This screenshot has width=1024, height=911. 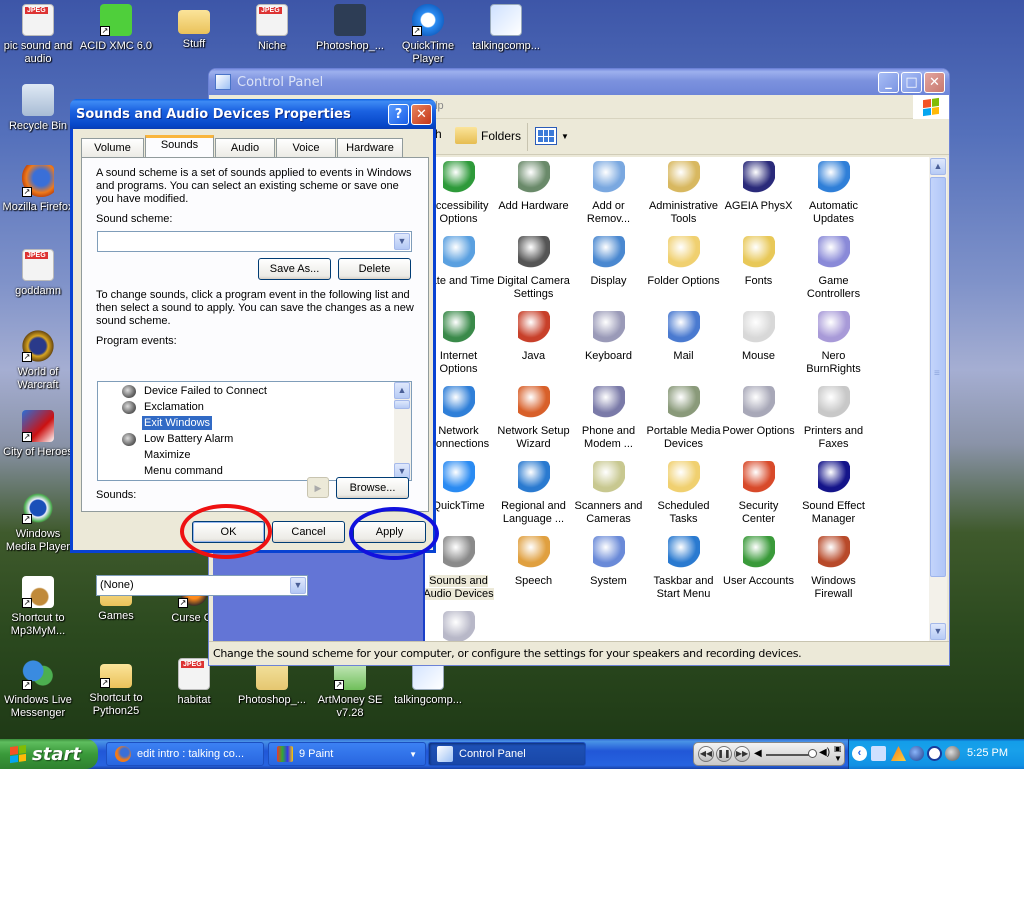 I want to click on control-panel-item: Fonts, so click(x=758, y=269).